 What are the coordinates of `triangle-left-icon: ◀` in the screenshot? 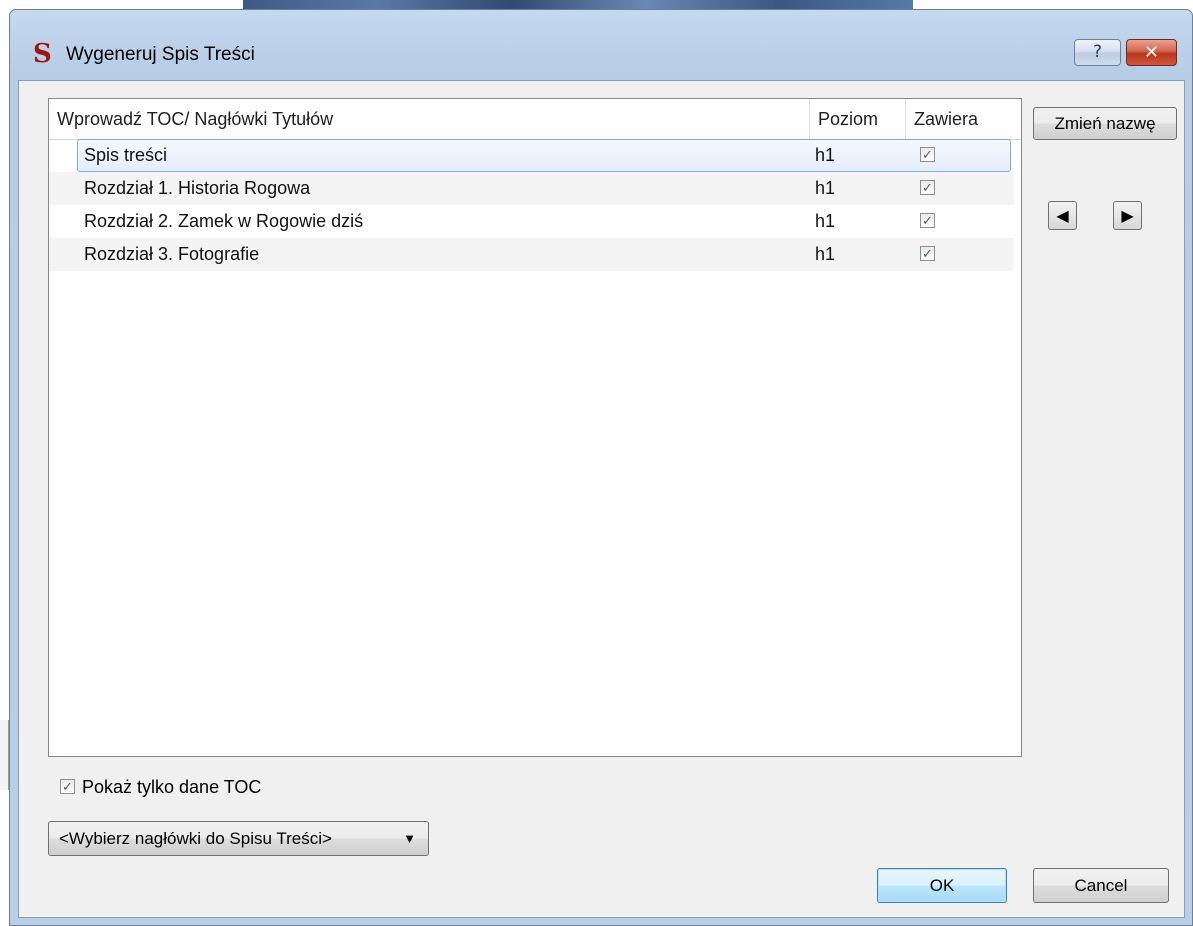 It's located at (1062, 215).